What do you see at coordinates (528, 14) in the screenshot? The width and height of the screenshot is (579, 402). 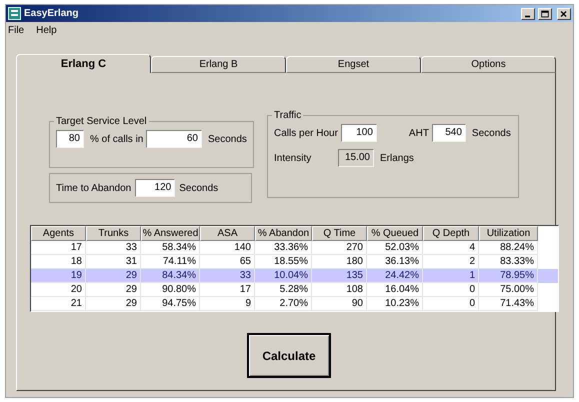 I see `minimize-icon` at bounding box center [528, 14].